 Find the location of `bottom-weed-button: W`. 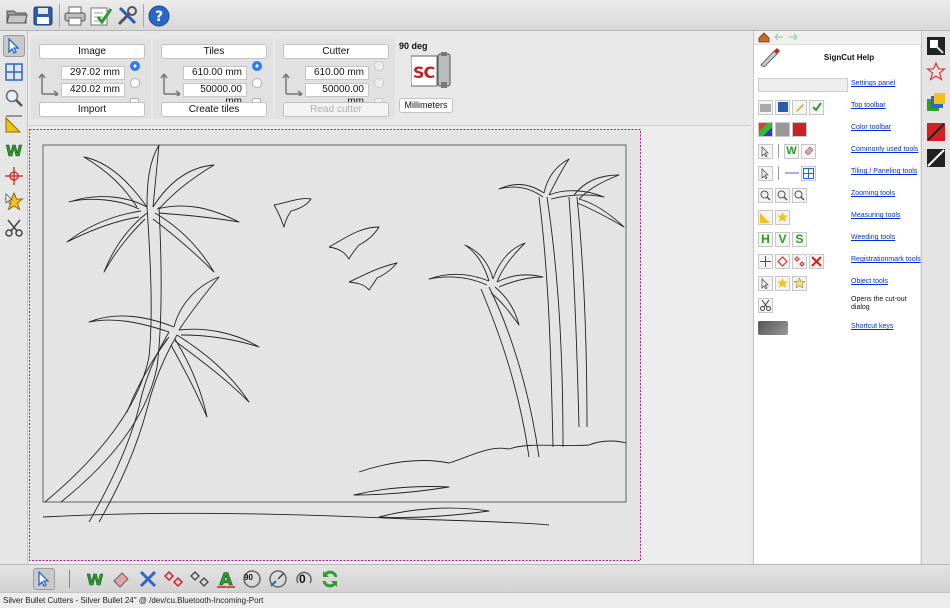

bottom-weed-button: W is located at coordinates (95, 579).